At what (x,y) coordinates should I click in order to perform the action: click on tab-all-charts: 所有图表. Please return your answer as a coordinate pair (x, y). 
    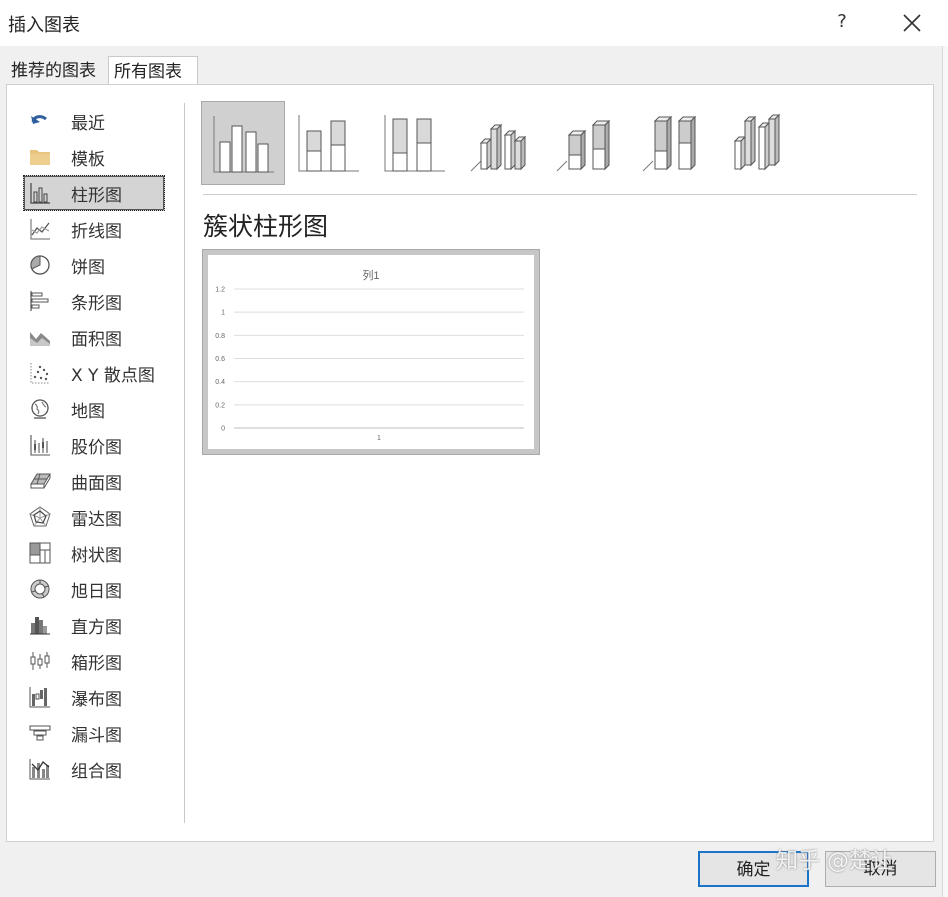
    Looking at the image, I should click on (153, 70).